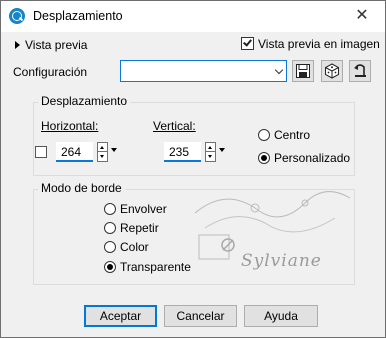  What do you see at coordinates (50, 72) in the screenshot?
I see `configuration-label: Configuración` at bounding box center [50, 72].